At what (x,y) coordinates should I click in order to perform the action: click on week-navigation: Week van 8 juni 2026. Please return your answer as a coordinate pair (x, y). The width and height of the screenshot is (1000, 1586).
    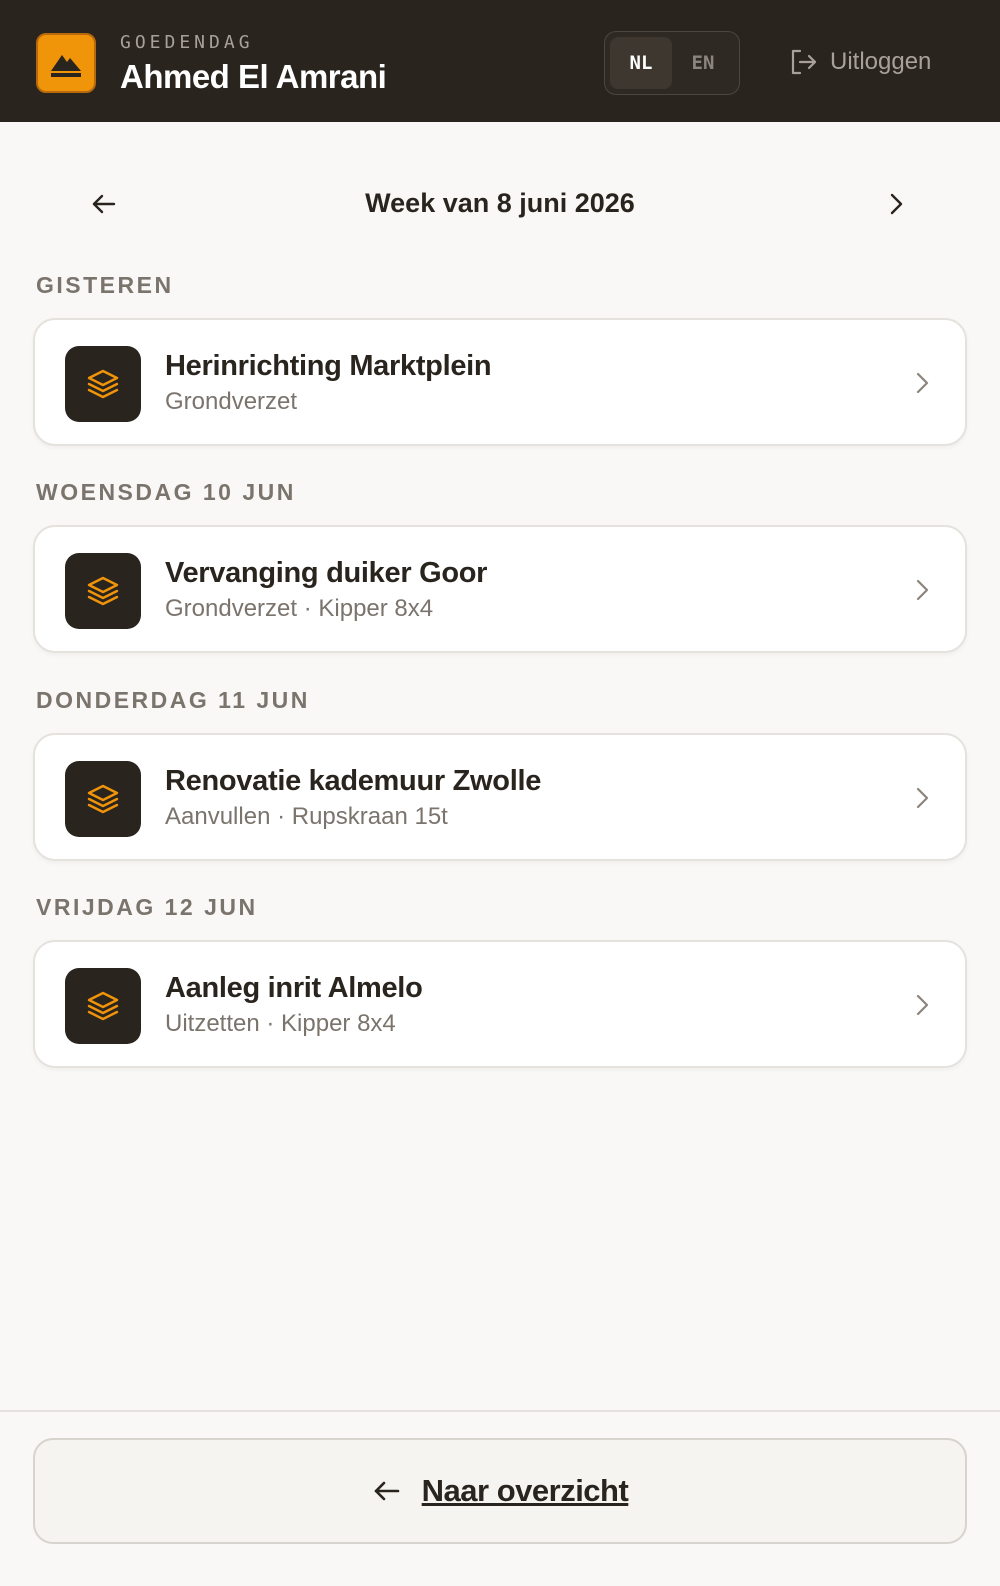
    Looking at the image, I should click on (500, 204).